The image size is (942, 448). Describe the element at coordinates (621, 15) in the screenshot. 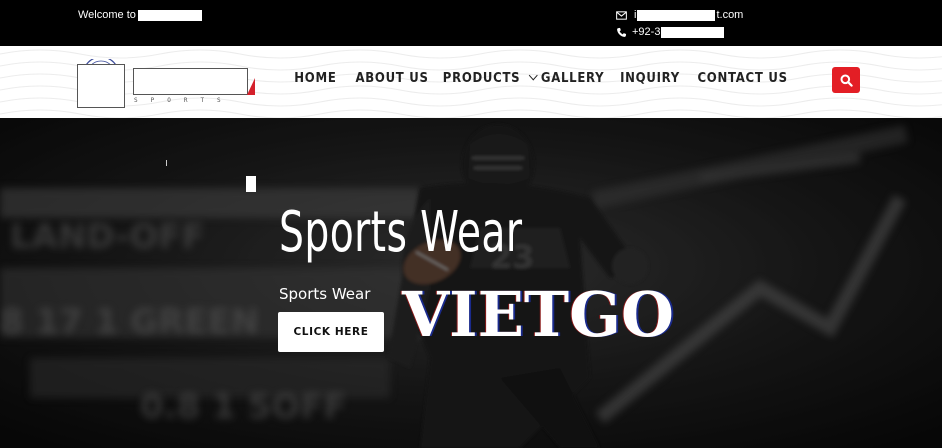

I see `envelope-icon` at that location.